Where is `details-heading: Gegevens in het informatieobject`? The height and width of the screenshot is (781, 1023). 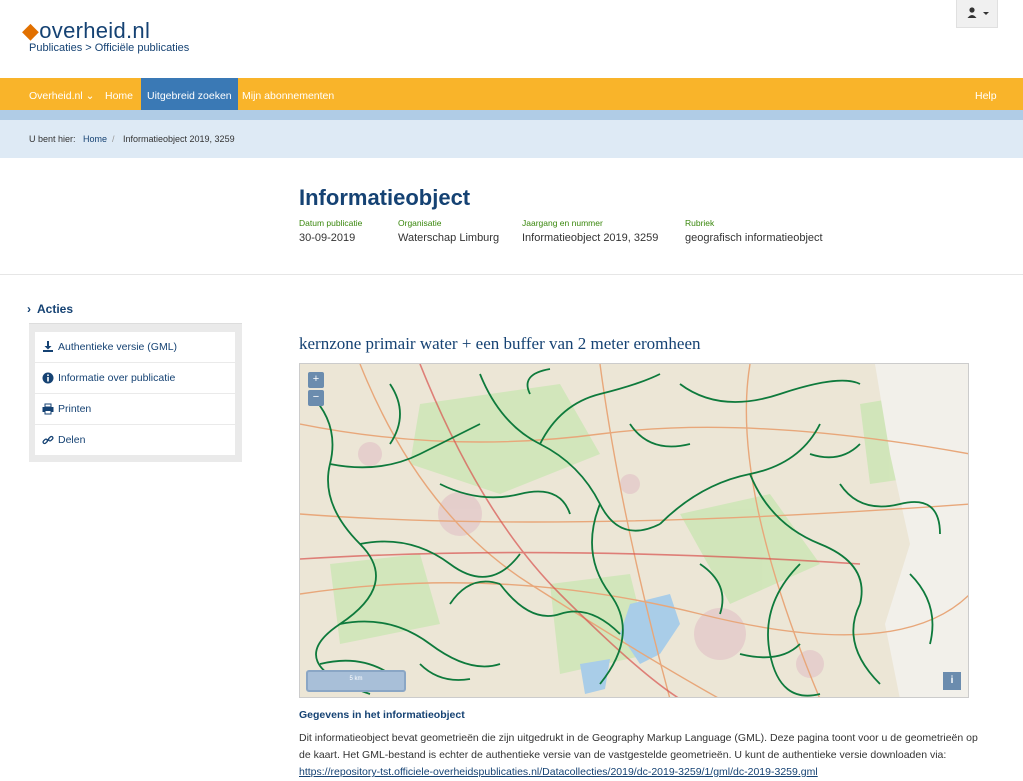
details-heading: Gegevens in het informatieobject is located at coordinates (382, 715).